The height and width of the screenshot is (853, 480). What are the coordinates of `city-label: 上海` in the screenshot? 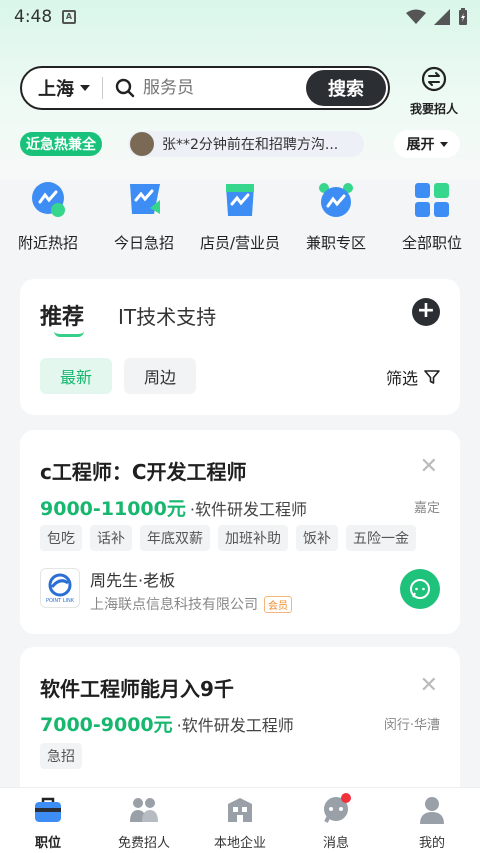 It's located at (56, 89).